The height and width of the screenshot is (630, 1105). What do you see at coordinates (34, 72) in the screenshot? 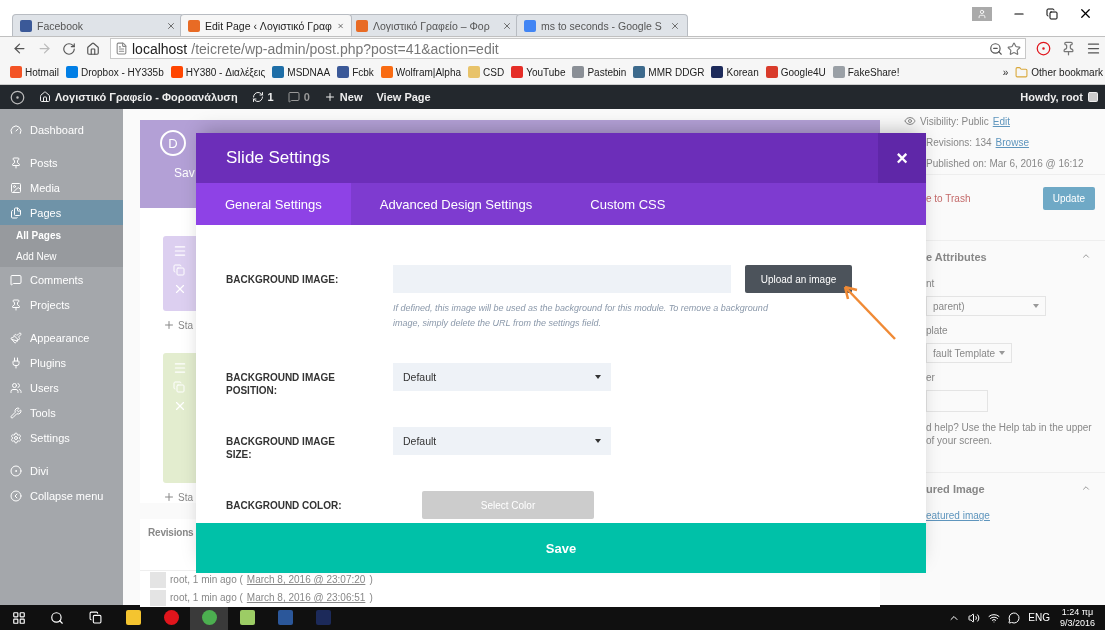
I see `bookmark-link: Hotmail` at bounding box center [34, 72].